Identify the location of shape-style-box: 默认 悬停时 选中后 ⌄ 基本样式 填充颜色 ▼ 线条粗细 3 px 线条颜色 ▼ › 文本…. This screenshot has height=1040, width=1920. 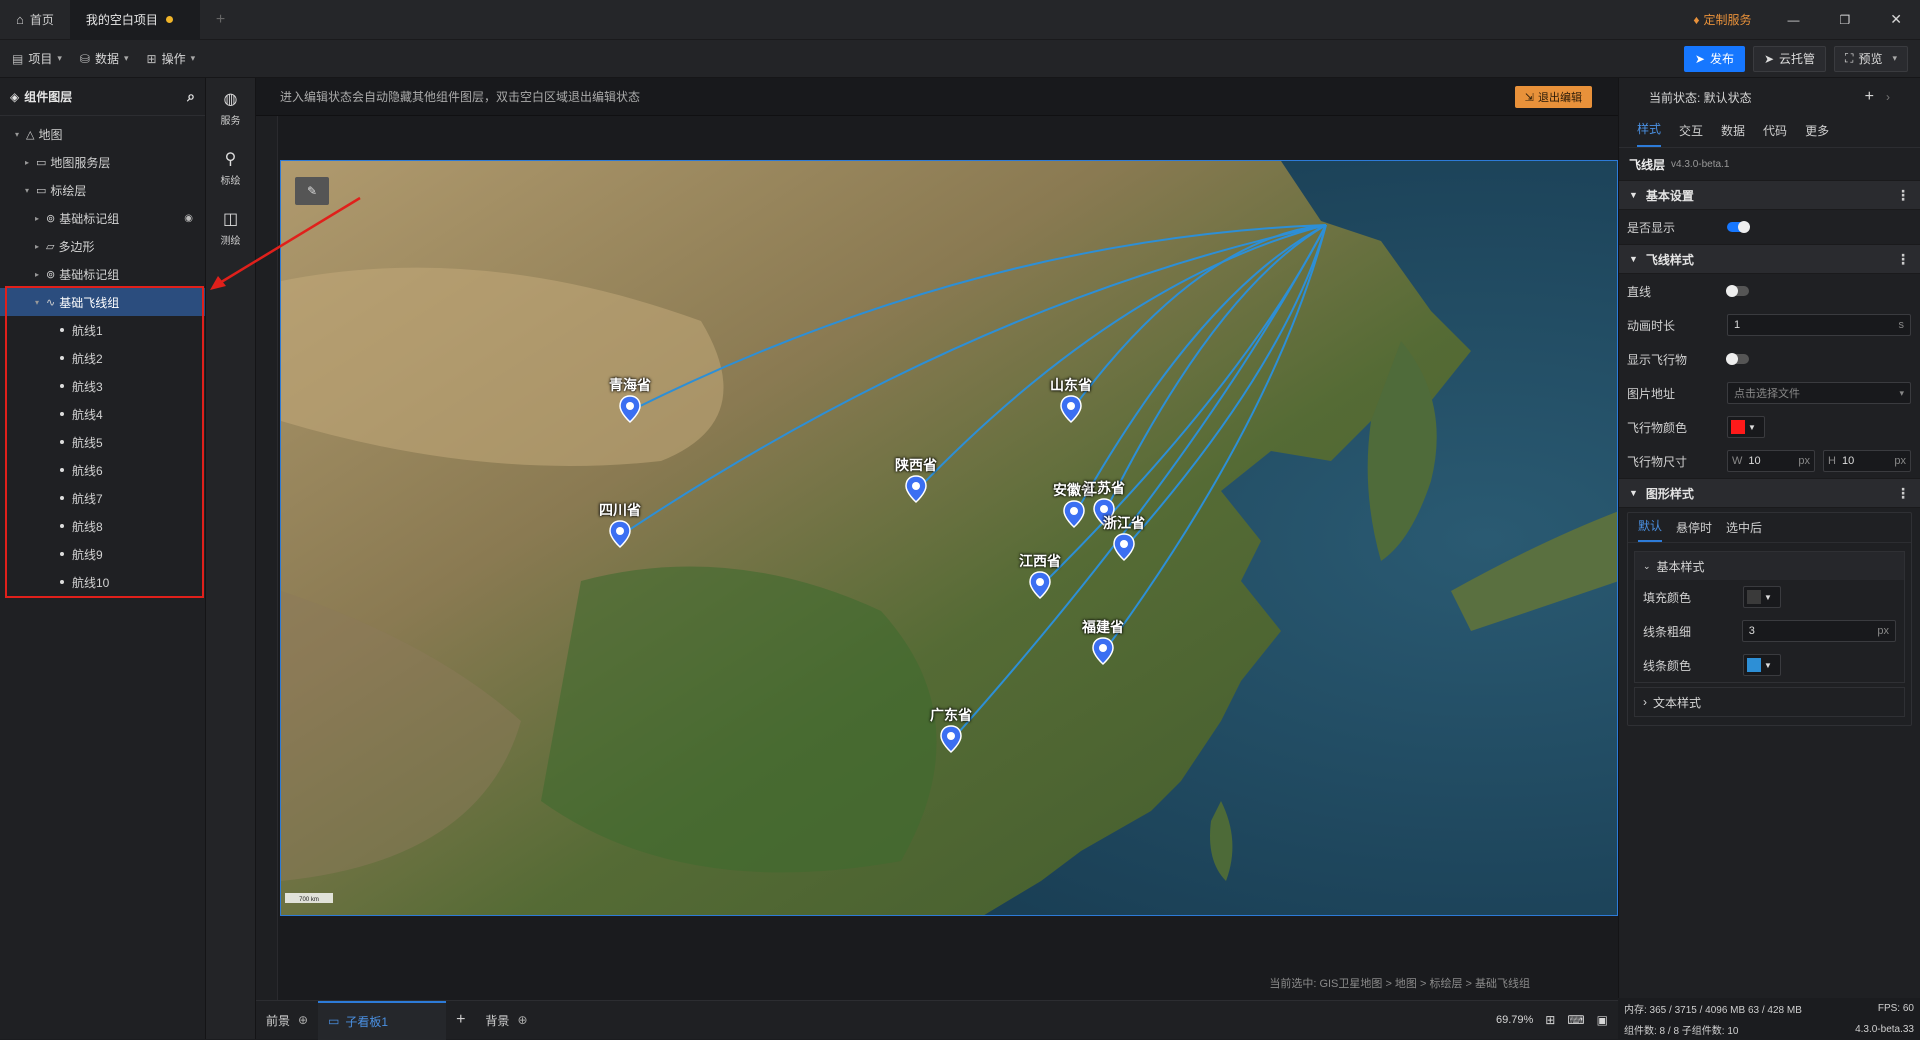
(1769, 619).